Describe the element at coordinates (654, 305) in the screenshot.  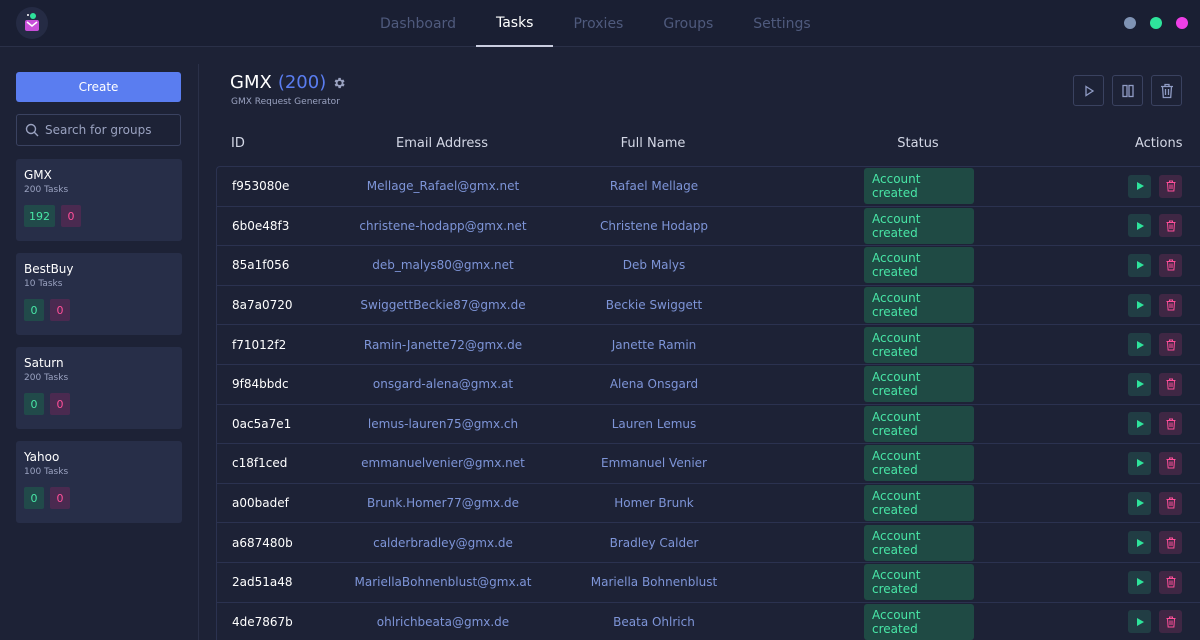
I see `task-full-name: Beckie Swiggett` at that location.